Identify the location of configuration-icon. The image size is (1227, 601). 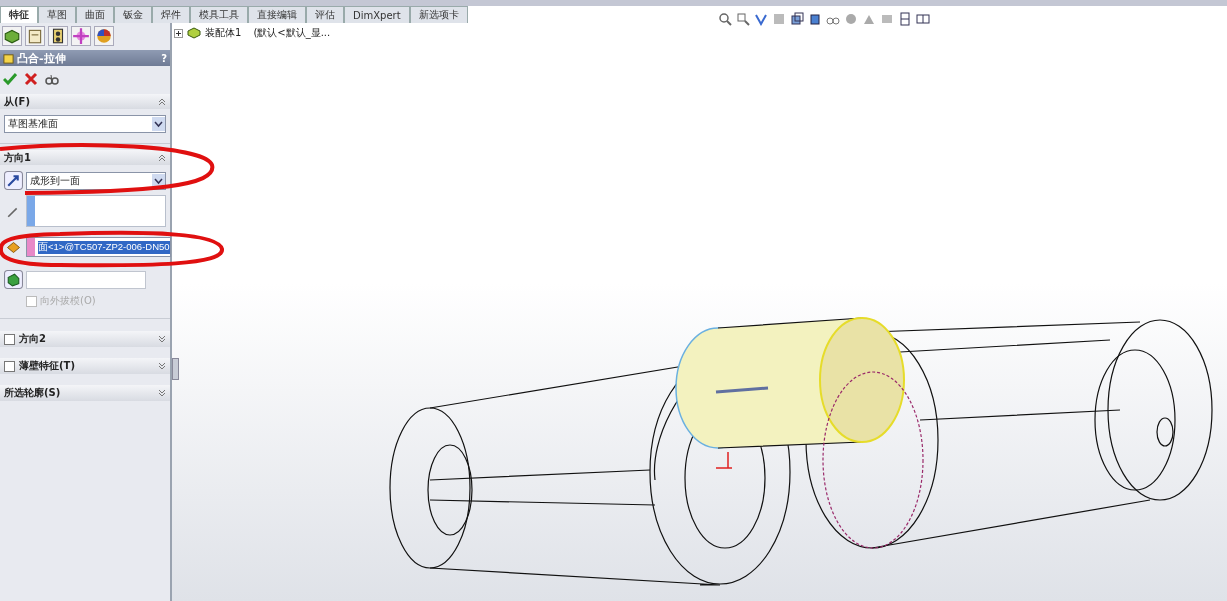
(58, 36).